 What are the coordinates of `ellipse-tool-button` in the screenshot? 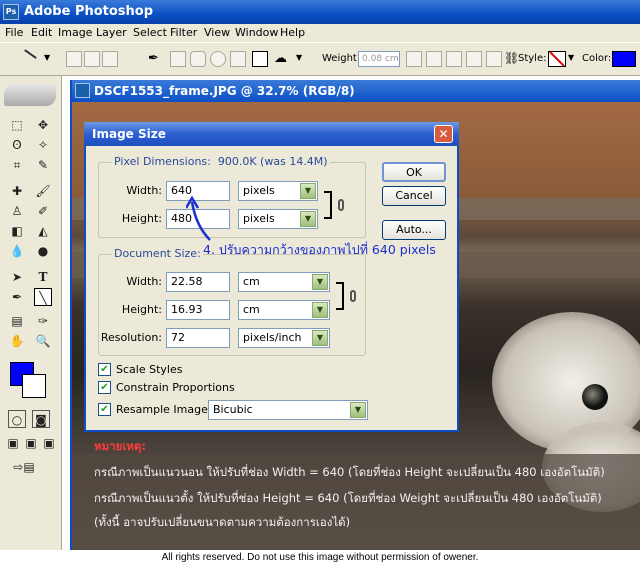 It's located at (218, 59).